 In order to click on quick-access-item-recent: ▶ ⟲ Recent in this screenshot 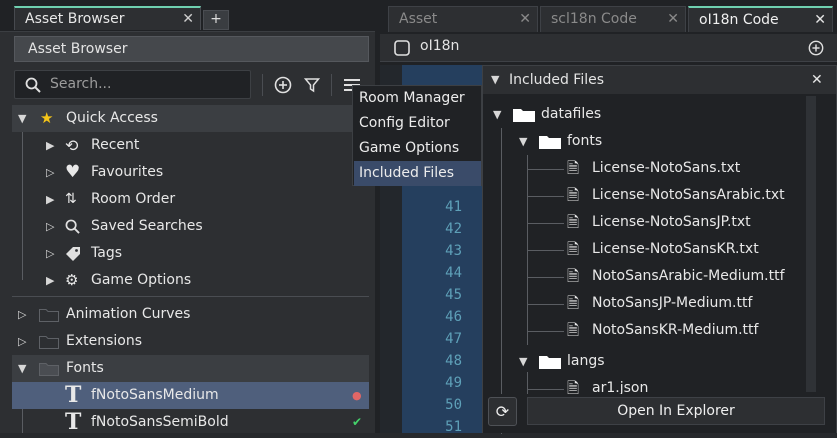, I will do `click(190, 145)`.